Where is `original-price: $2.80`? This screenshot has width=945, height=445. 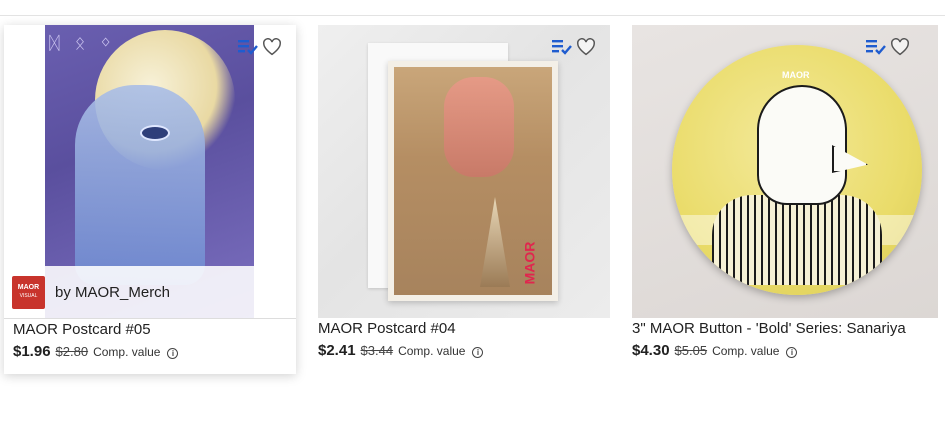 original-price: $2.80 is located at coordinates (72, 351).